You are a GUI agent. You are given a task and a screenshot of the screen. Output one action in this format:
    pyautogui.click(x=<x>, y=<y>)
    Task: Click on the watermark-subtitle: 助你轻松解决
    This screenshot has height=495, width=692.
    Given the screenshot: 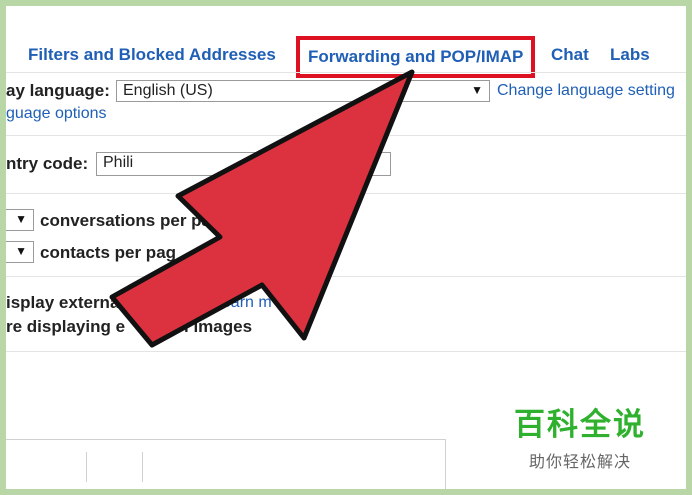 What is the action you would take?
    pyautogui.click(x=579, y=461)
    